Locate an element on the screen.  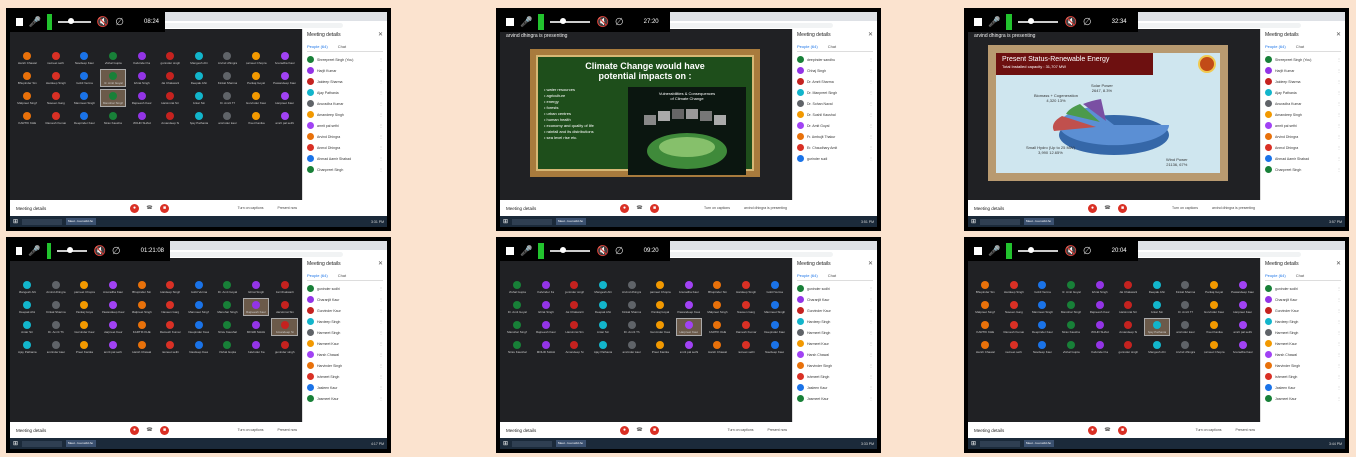
meeting-details-button: Meeting details is located at coordinates (989, 430).